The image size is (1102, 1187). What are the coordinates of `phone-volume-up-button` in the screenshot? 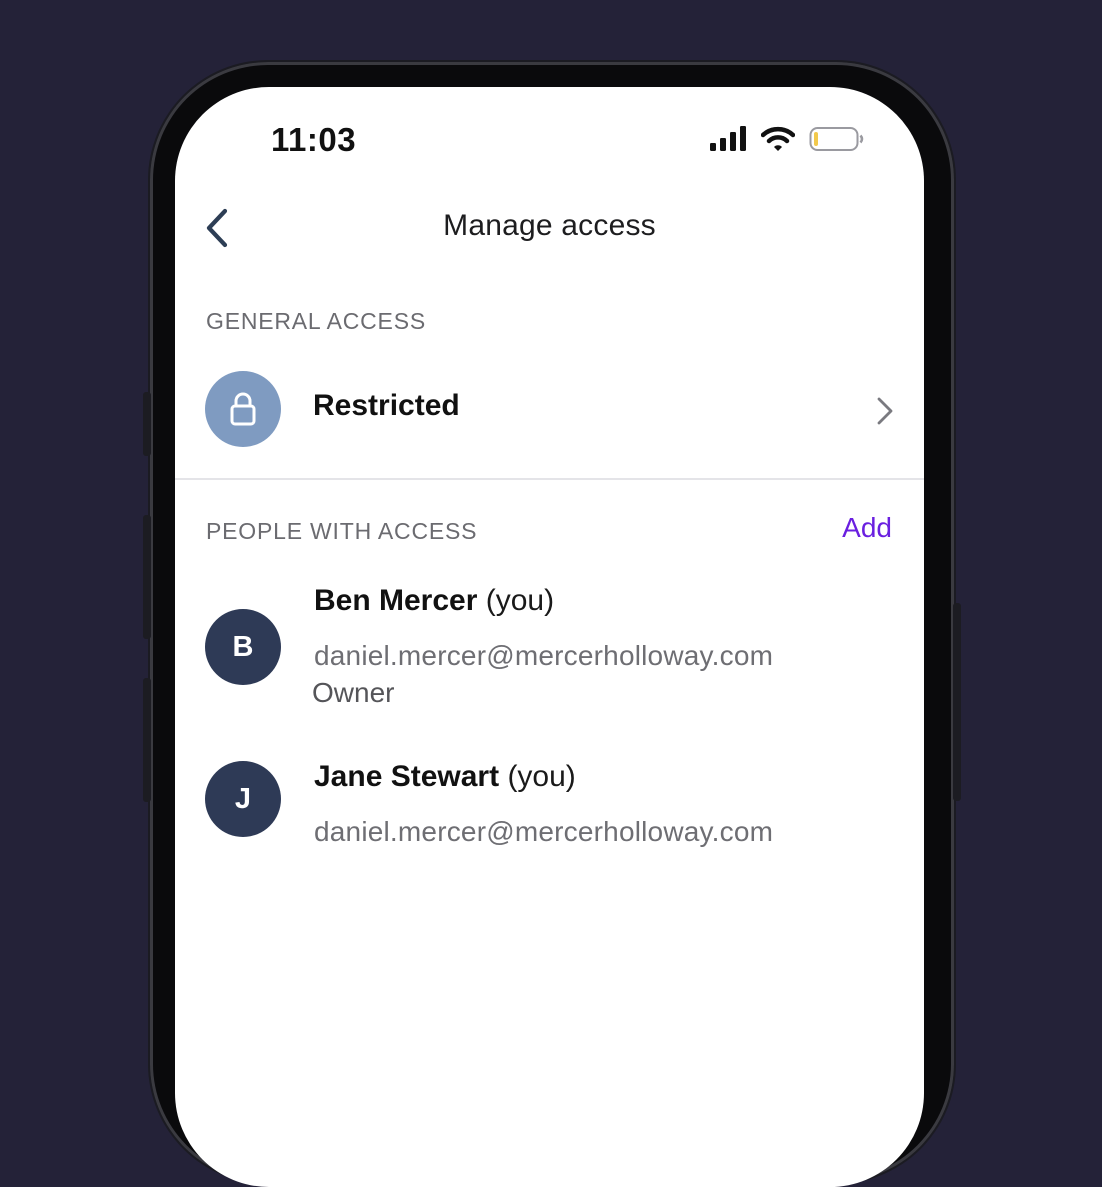 It's located at (147, 577).